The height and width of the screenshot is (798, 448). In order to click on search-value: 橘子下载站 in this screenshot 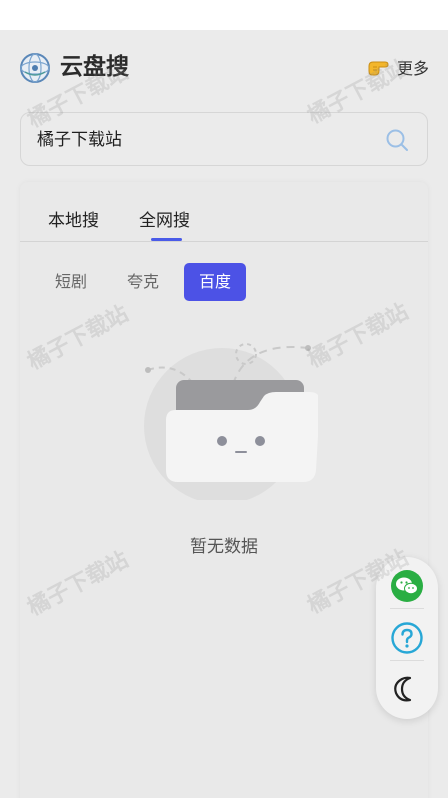, I will do `click(79, 140)`.